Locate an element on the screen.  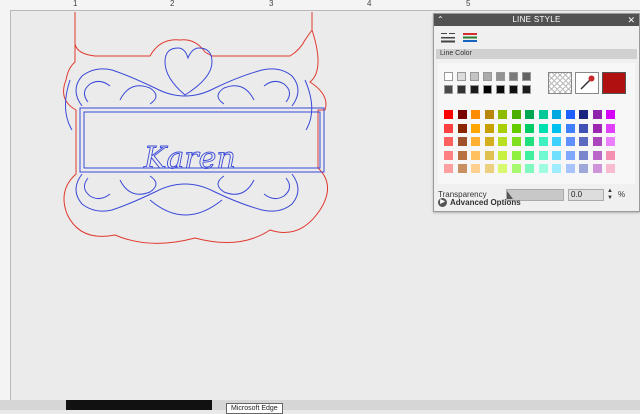
advanced-options-label: Advanced Options is located at coordinates (485, 202).